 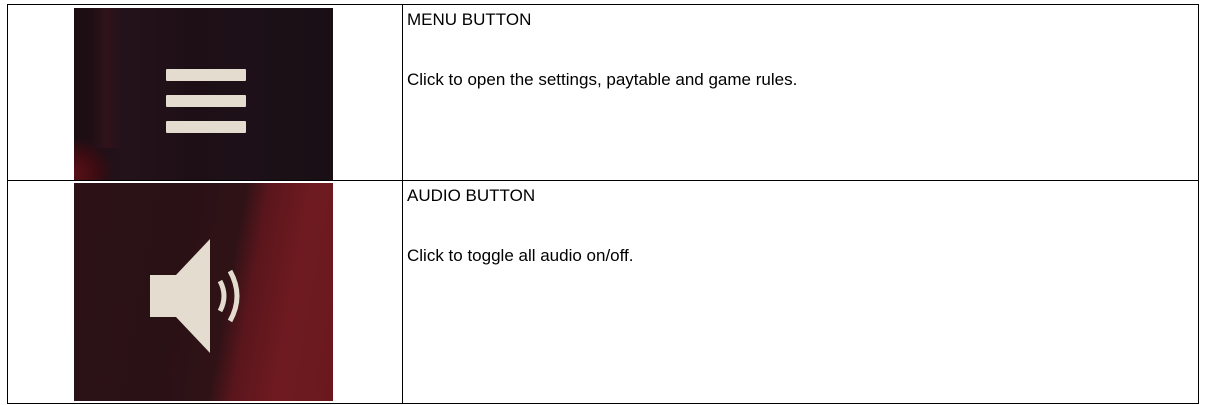 I want to click on audio-button-title: AUDIO BUTTON, so click(x=471, y=195).